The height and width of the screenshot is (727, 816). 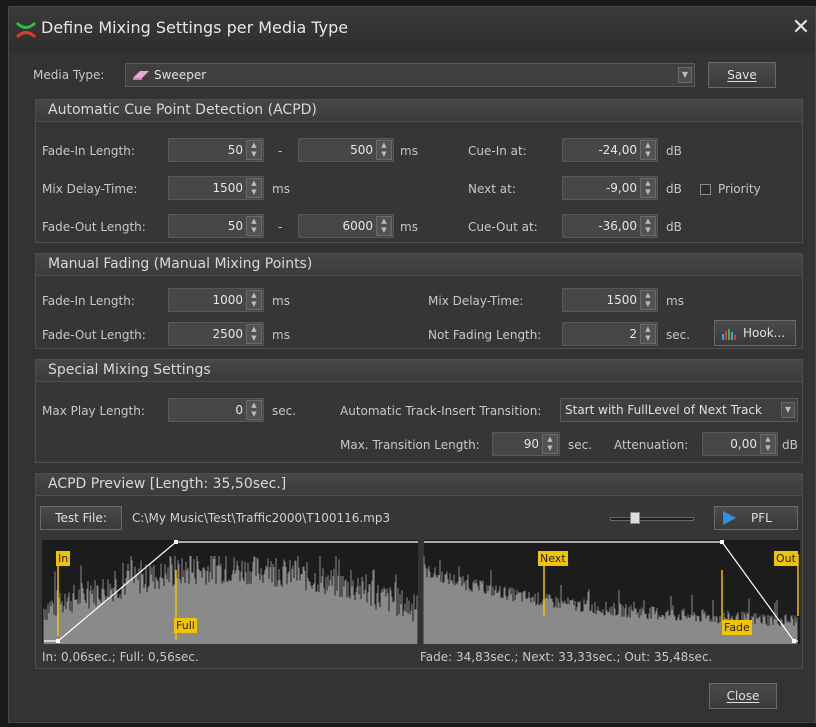 I want to click on transition-label: Automatic Track-Insert Transition:, so click(x=441, y=411).